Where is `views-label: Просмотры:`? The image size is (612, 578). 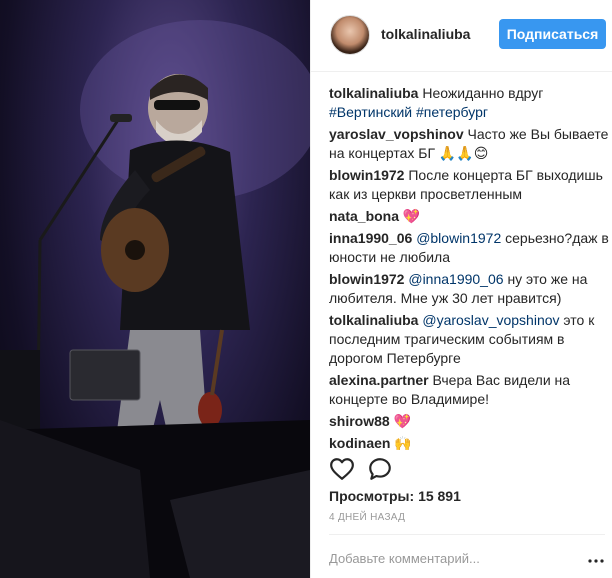
views-label: Просмотры: is located at coordinates (372, 496).